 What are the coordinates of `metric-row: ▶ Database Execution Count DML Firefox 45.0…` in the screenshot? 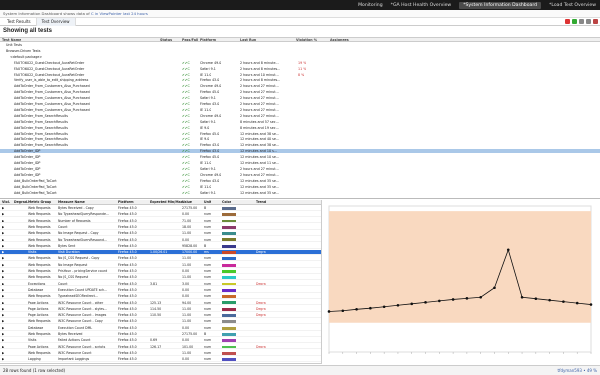 It's located at (160, 328).